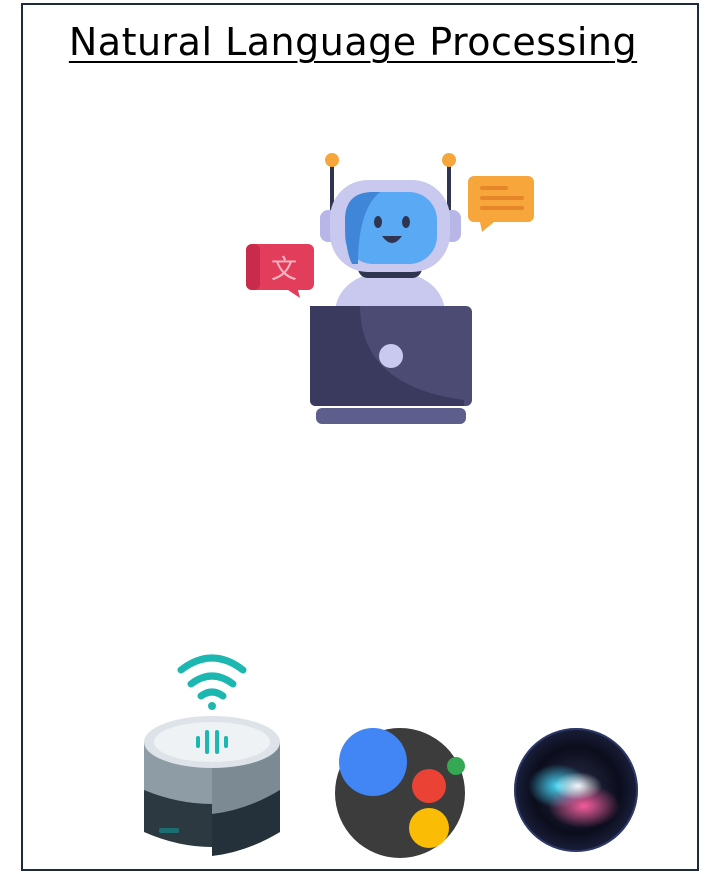  Describe the element at coordinates (390, 288) in the screenshot. I see `robot-laptop-icon: 文` at that location.